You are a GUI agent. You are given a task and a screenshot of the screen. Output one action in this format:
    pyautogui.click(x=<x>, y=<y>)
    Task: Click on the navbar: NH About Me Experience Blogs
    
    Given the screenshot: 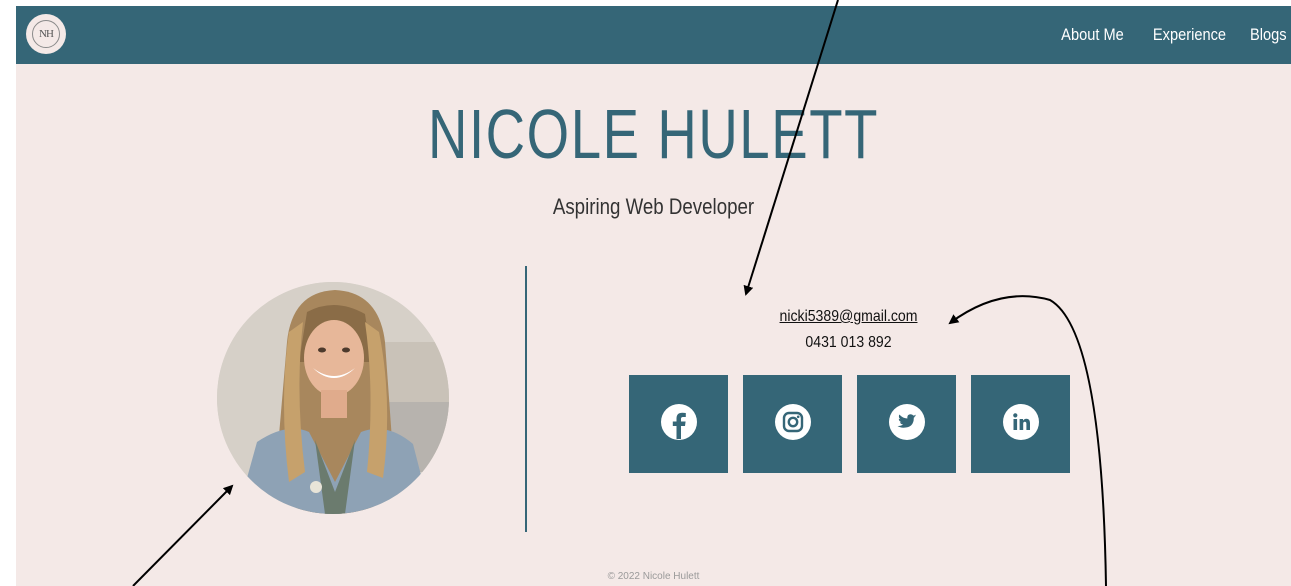 What is the action you would take?
    pyautogui.click(x=653, y=35)
    